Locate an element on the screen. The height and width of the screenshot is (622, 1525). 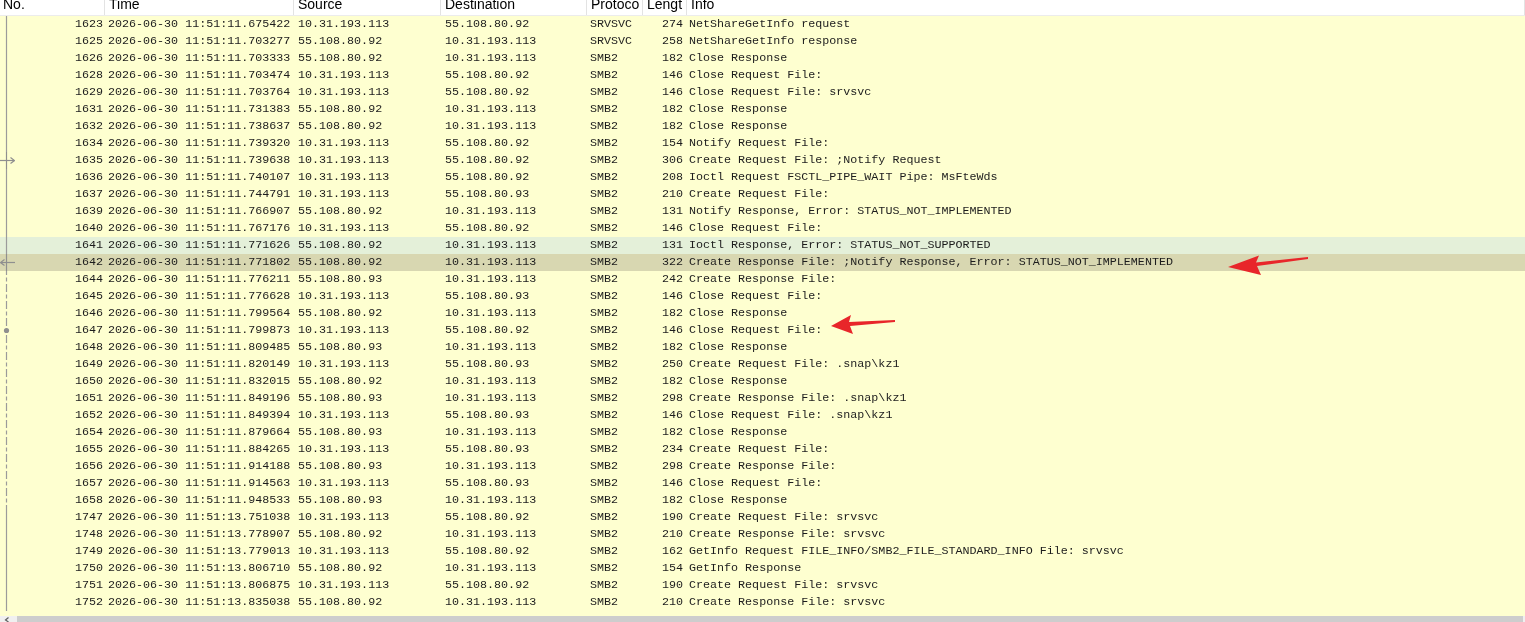
info-text: Create Response File: srvsvc is located at coordinates (787, 602).